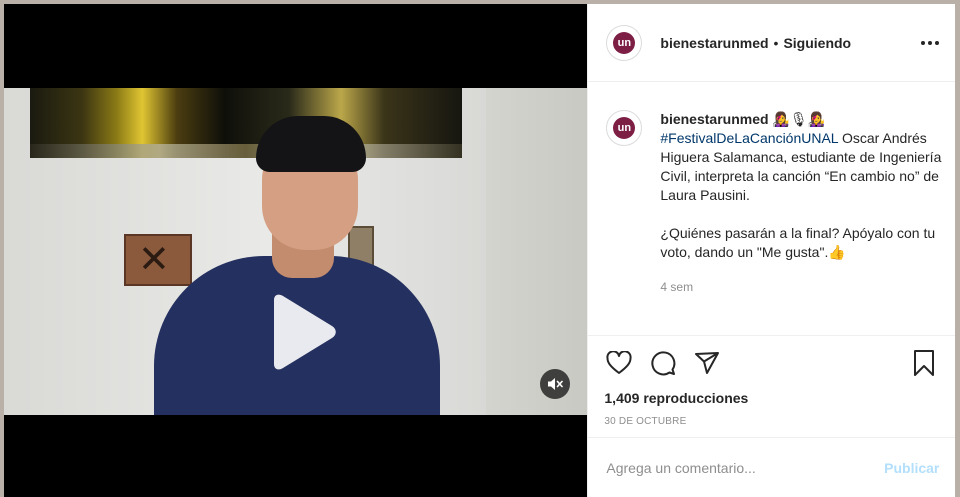 This screenshot has width=960, height=497. I want to click on comment-bar: Publicar, so click(772, 467).